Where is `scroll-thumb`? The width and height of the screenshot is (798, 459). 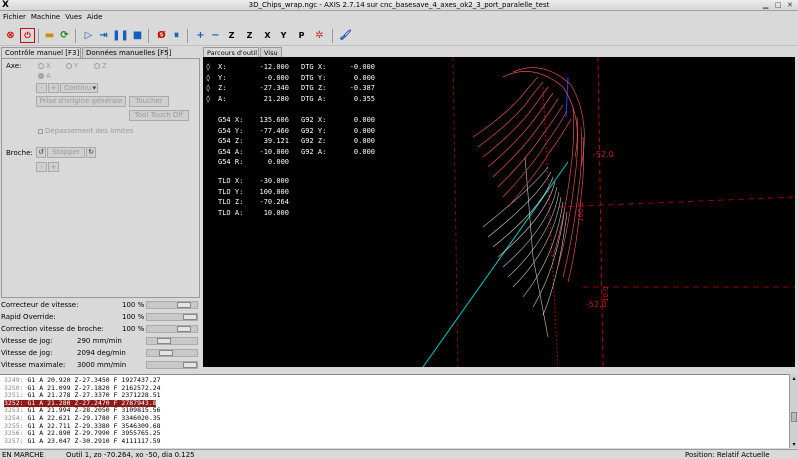
scroll-thumb is located at coordinates (794, 417).